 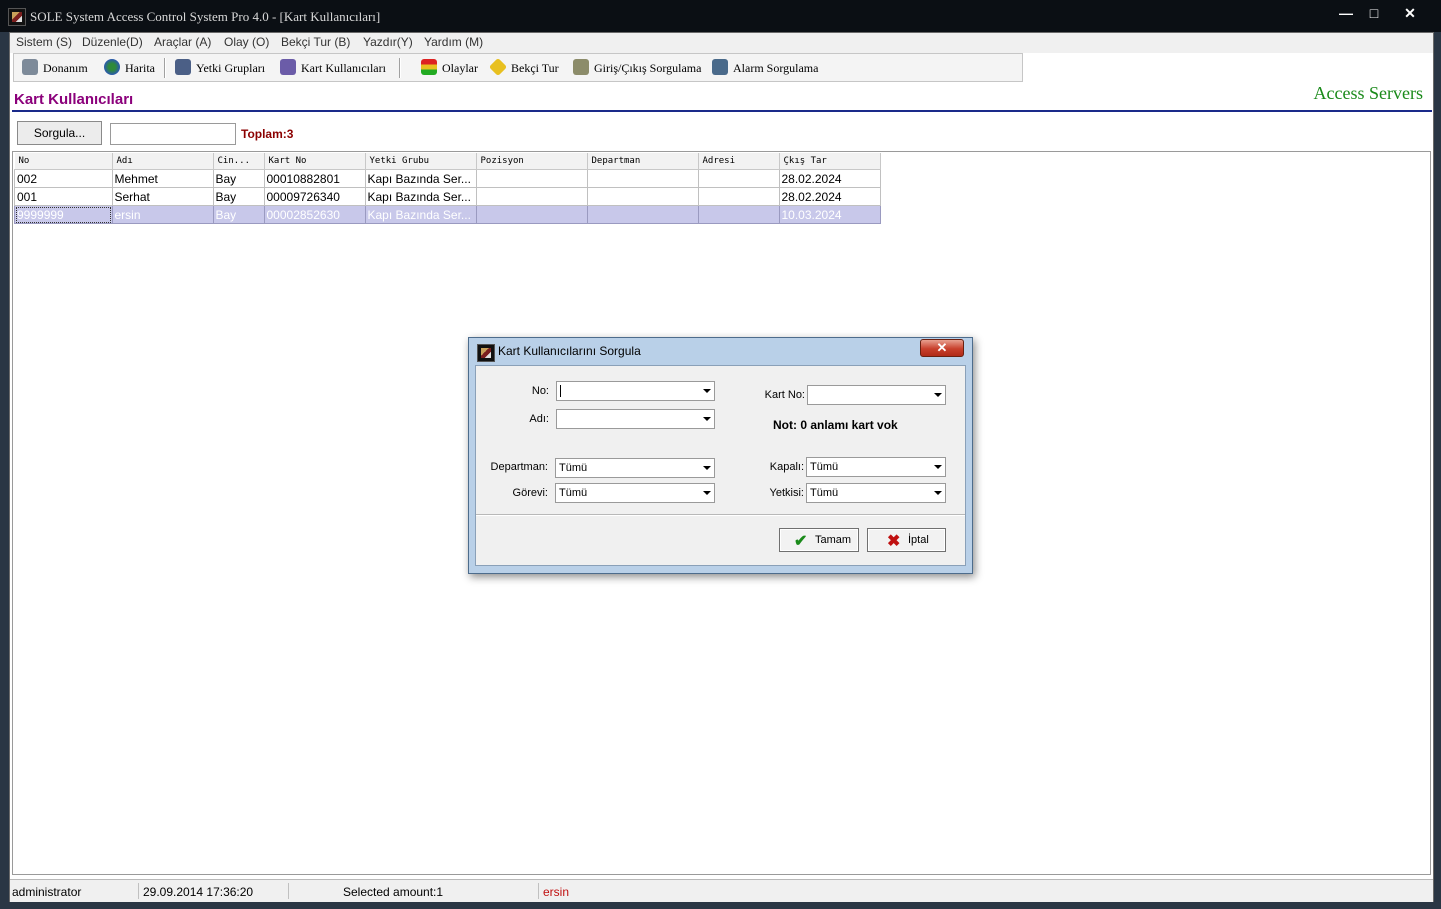 What do you see at coordinates (876, 395) in the screenshot?
I see `kart-no-combobox` at bounding box center [876, 395].